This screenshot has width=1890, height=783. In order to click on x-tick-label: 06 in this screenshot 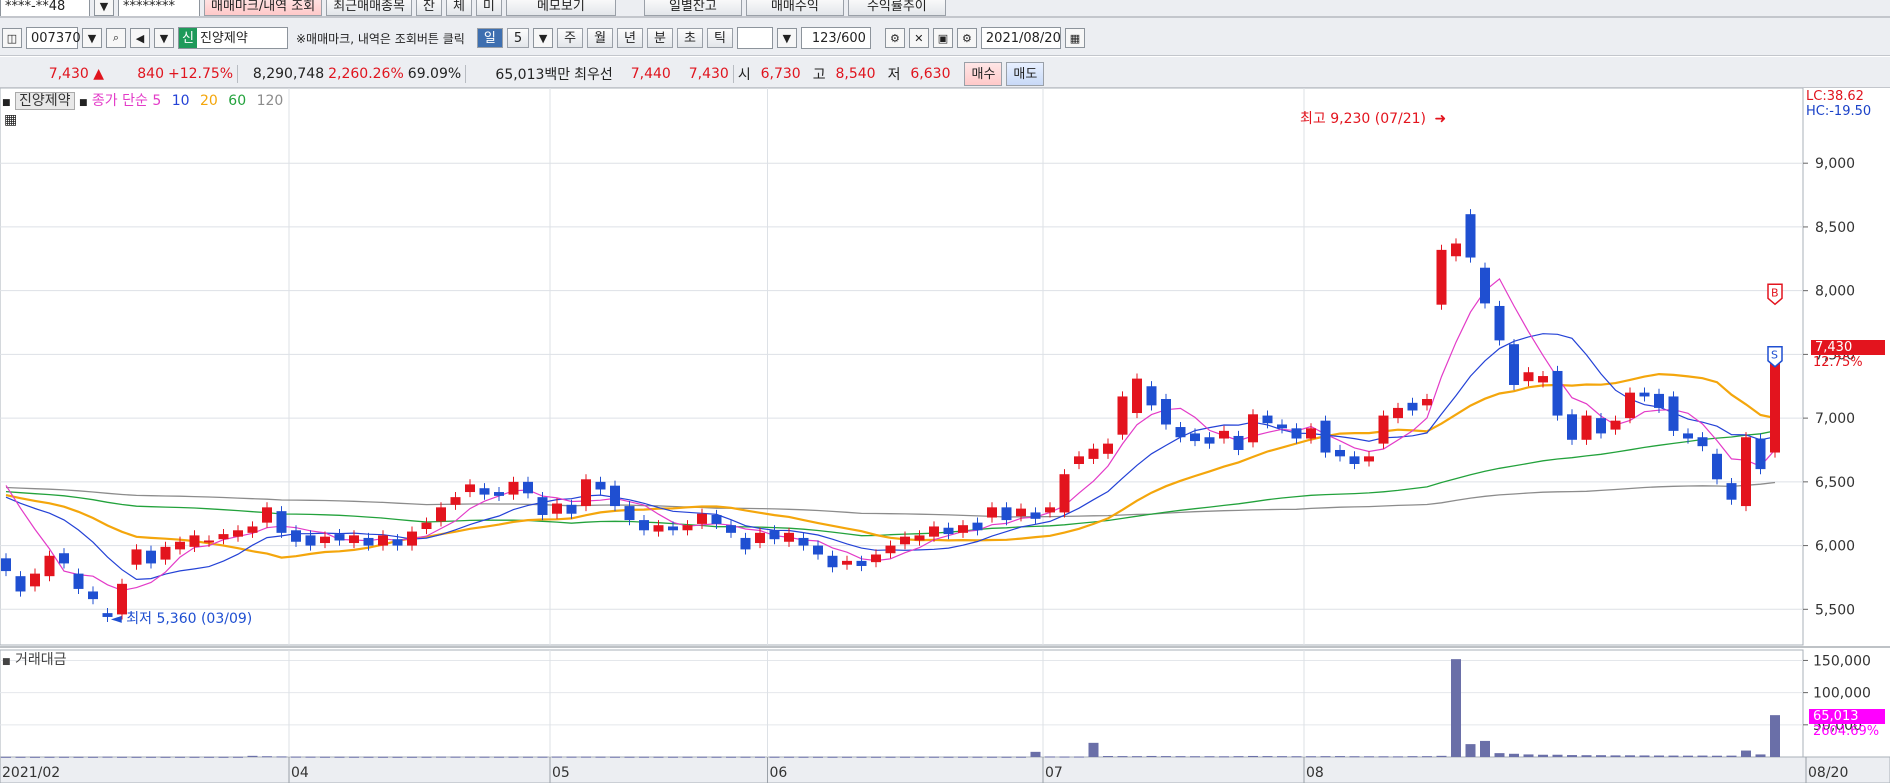, I will do `click(779, 773)`.